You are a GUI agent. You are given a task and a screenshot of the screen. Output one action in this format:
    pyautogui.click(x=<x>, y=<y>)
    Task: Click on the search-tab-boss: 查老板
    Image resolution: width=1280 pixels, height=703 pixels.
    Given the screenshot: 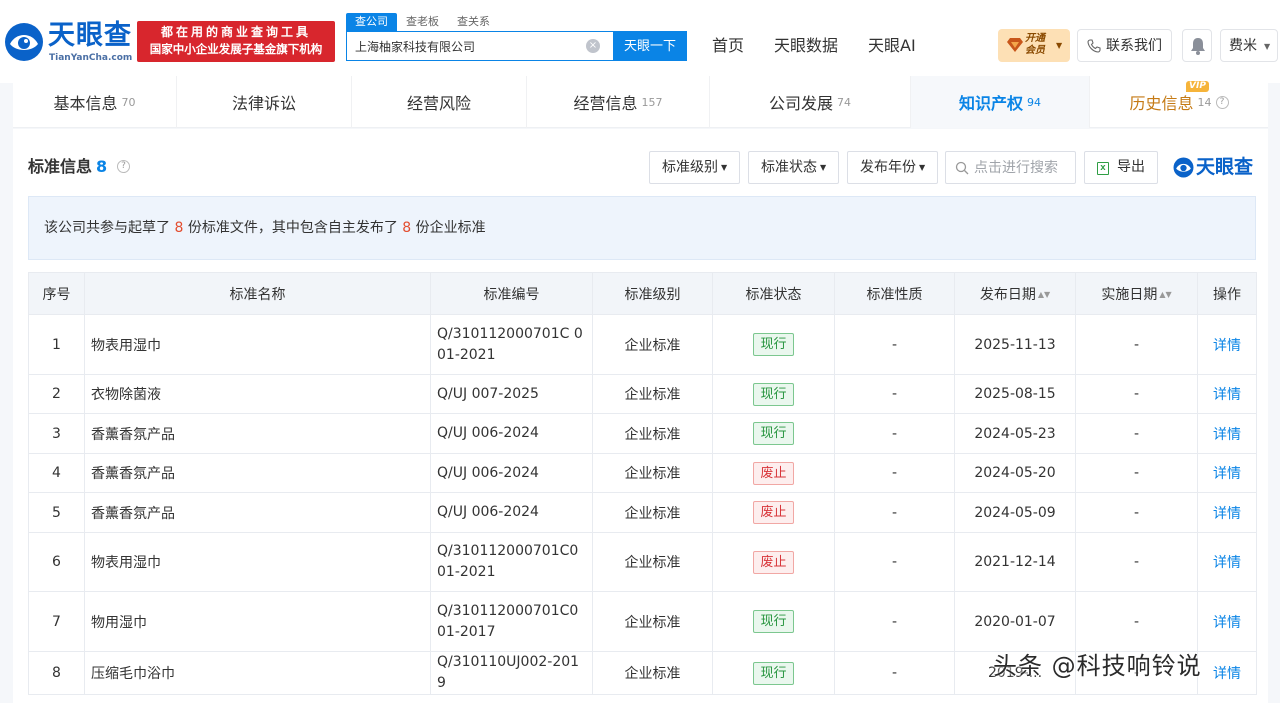 What is the action you would take?
    pyautogui.click(x=422, y=22)
    